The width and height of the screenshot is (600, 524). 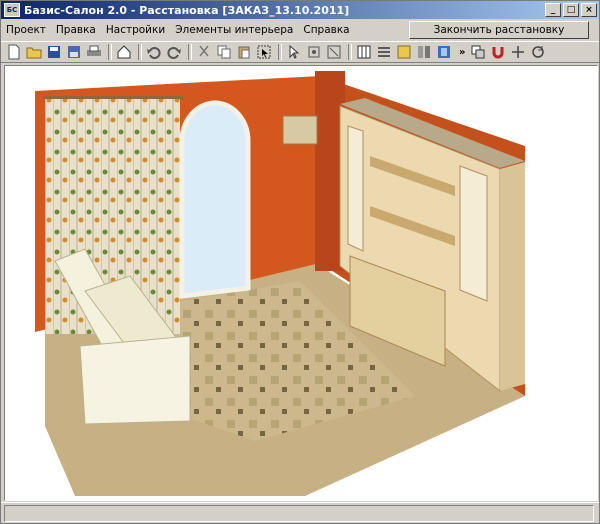 I want to click on menu-edit: Правка, so click(x=76, y=30).